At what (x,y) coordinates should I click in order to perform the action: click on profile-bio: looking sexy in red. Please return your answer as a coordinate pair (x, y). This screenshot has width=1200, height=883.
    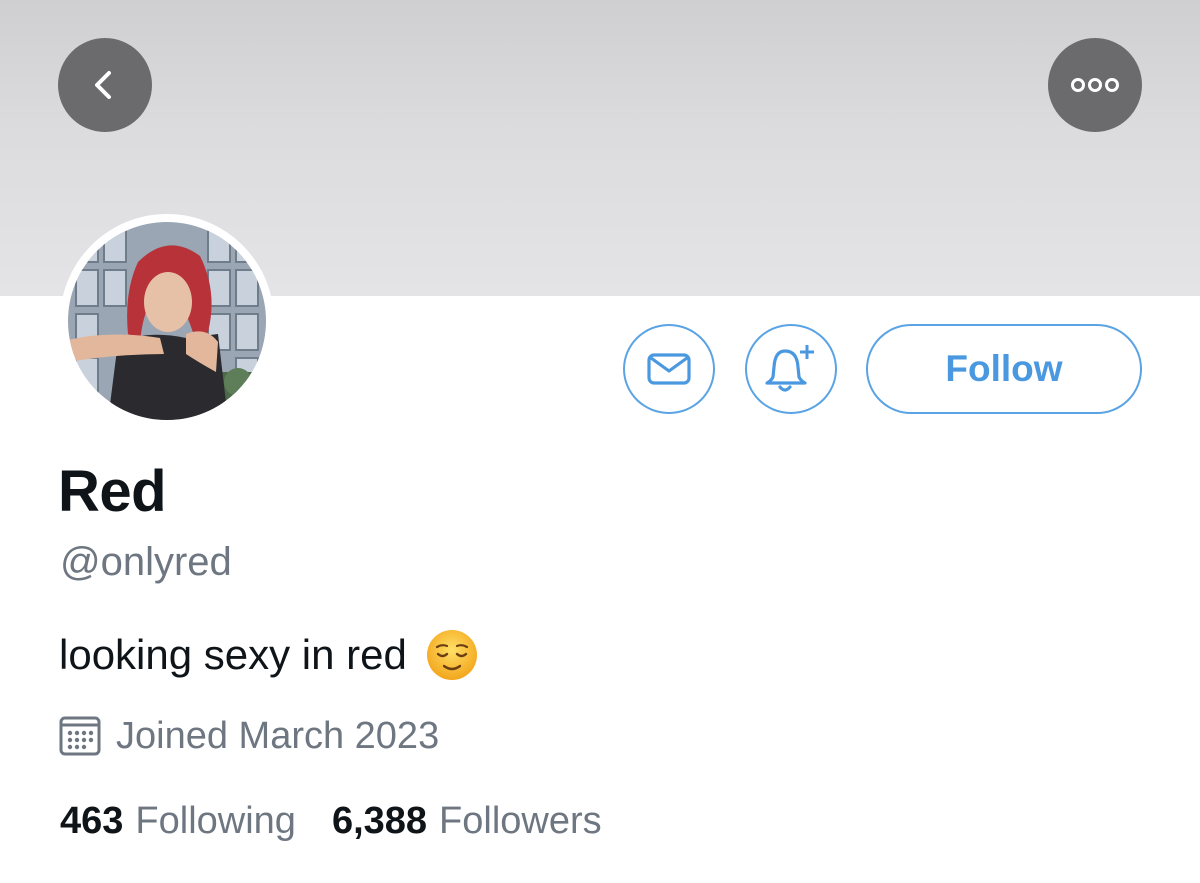
    Looking at the image, I should click on (269, 655).